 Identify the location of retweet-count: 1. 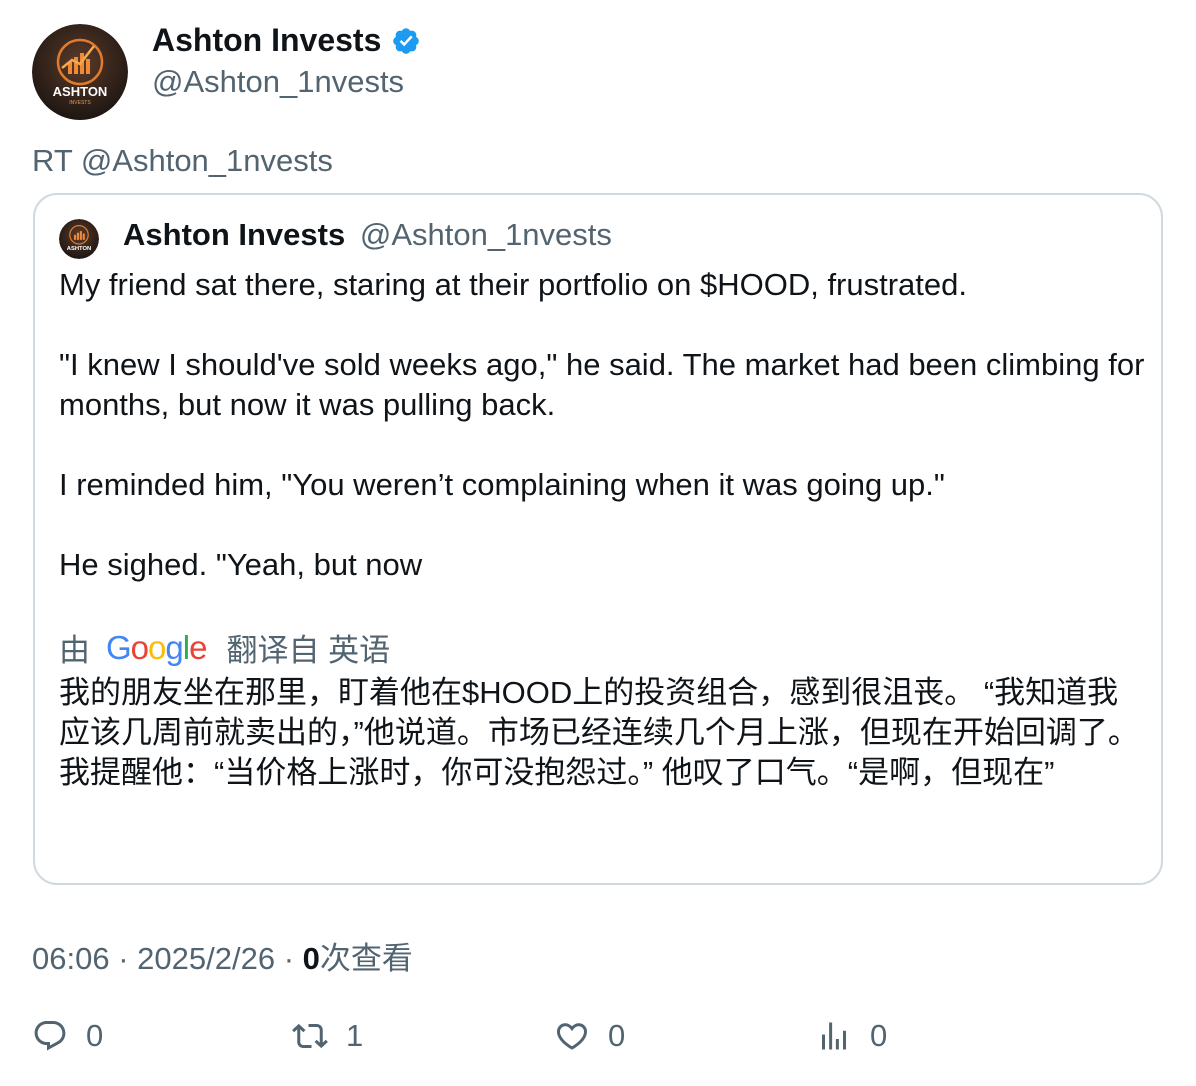
(355, 1035).